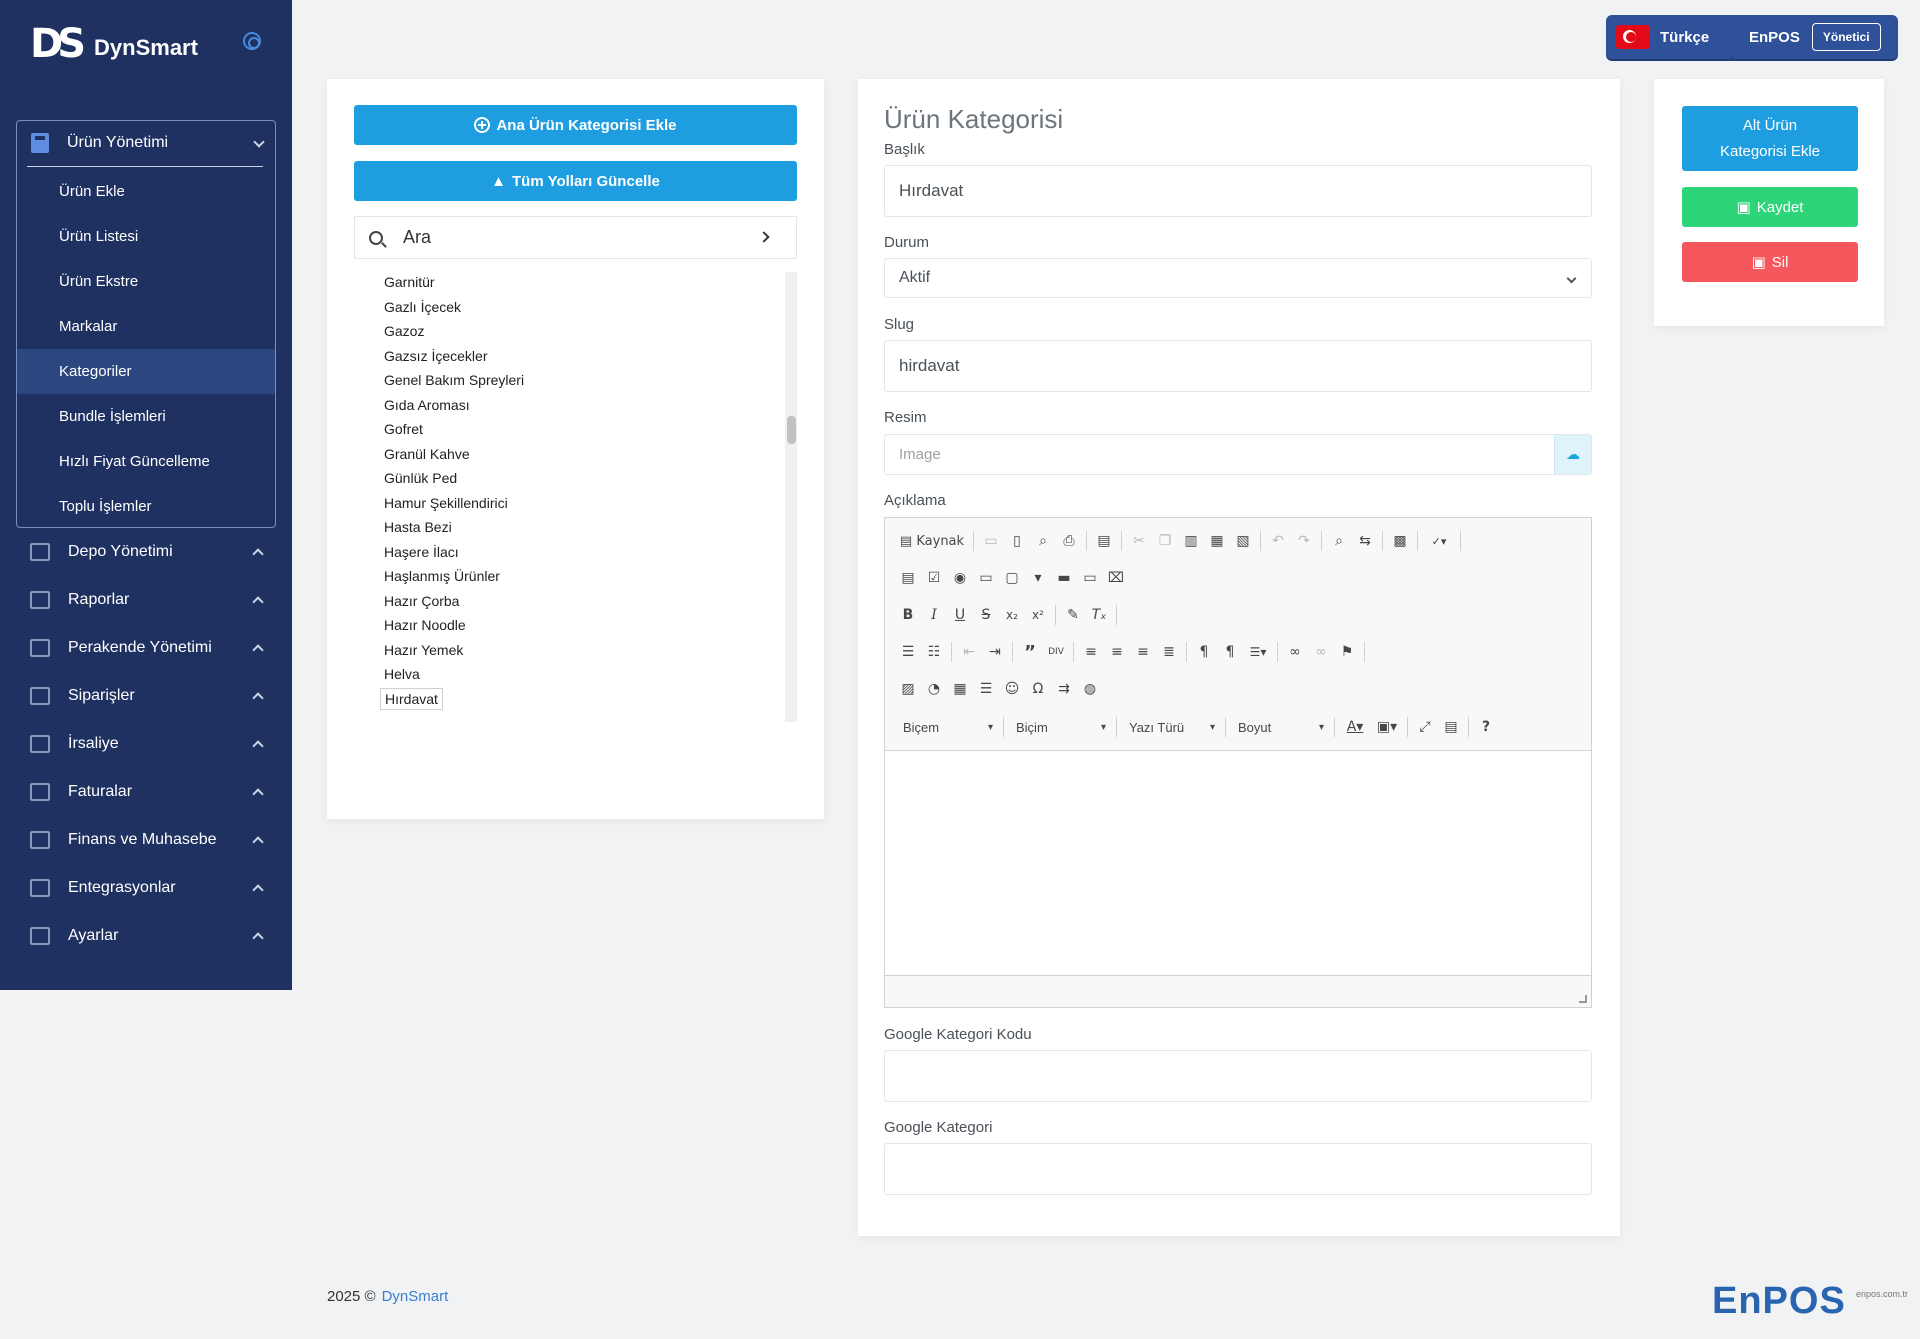 The height and width of the screenshot is (1339, 1920). I want to click on submenu-item: Bundle İşlemleri, so click(146, 416).